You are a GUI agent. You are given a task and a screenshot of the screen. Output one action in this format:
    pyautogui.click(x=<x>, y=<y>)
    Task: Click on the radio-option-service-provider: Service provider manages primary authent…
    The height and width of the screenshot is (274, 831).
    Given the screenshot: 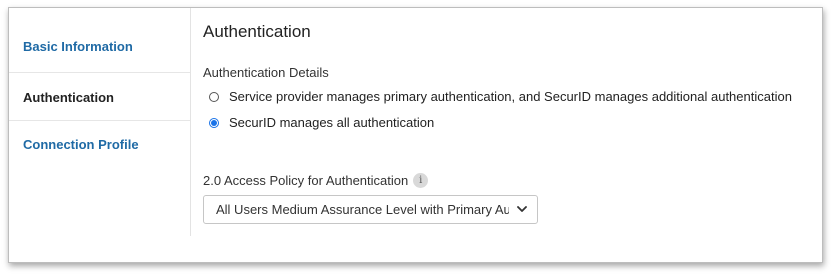 What is the action you would take?
    pyautogui.click(x=500, y=96)
    